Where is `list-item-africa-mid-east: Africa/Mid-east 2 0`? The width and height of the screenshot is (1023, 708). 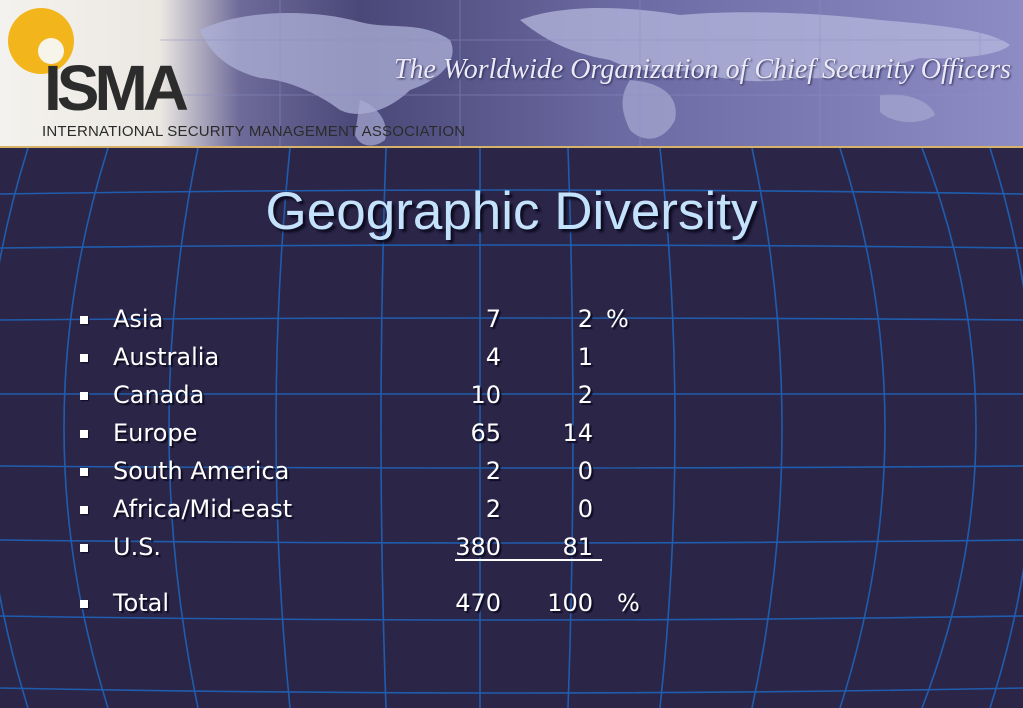
list-item-africa-mid-east: Africa/Mid-east 2 0 is located at coordinates (511, 509).